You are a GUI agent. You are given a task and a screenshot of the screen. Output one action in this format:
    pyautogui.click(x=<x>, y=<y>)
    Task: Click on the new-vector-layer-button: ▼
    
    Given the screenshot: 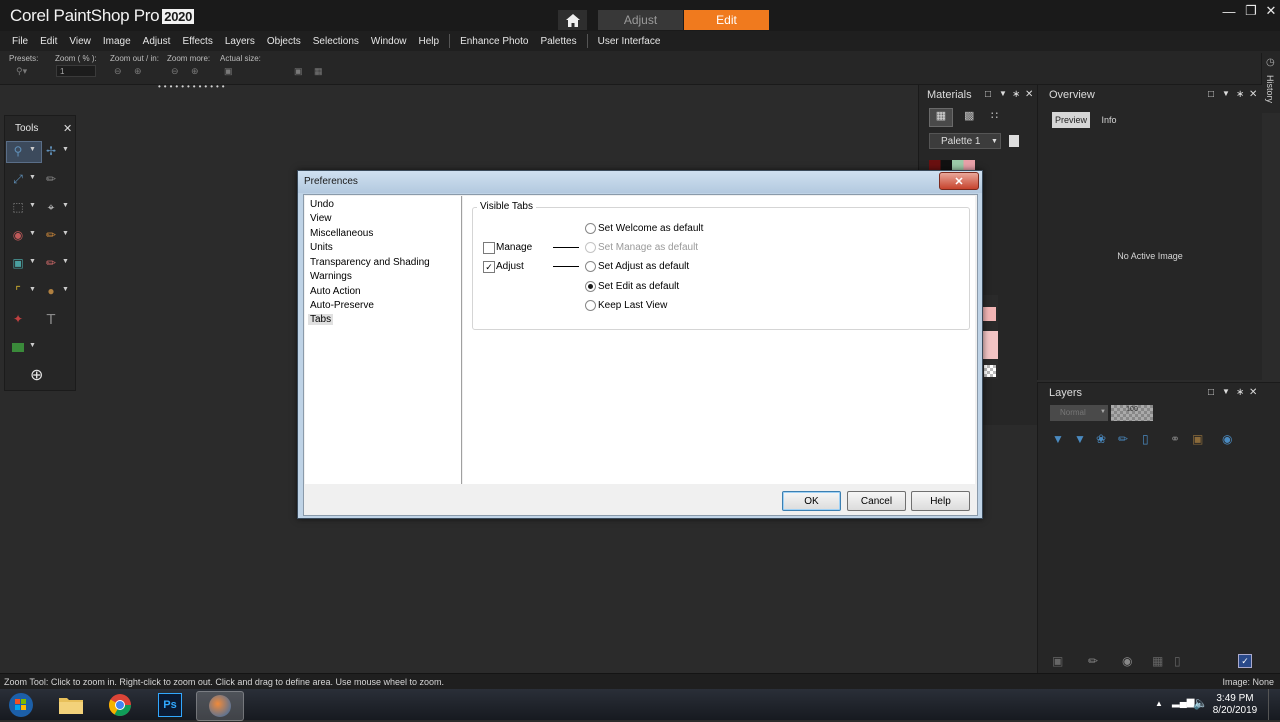 What is the action you would take?
    pyautogui.click(x=1080, y=439)
    